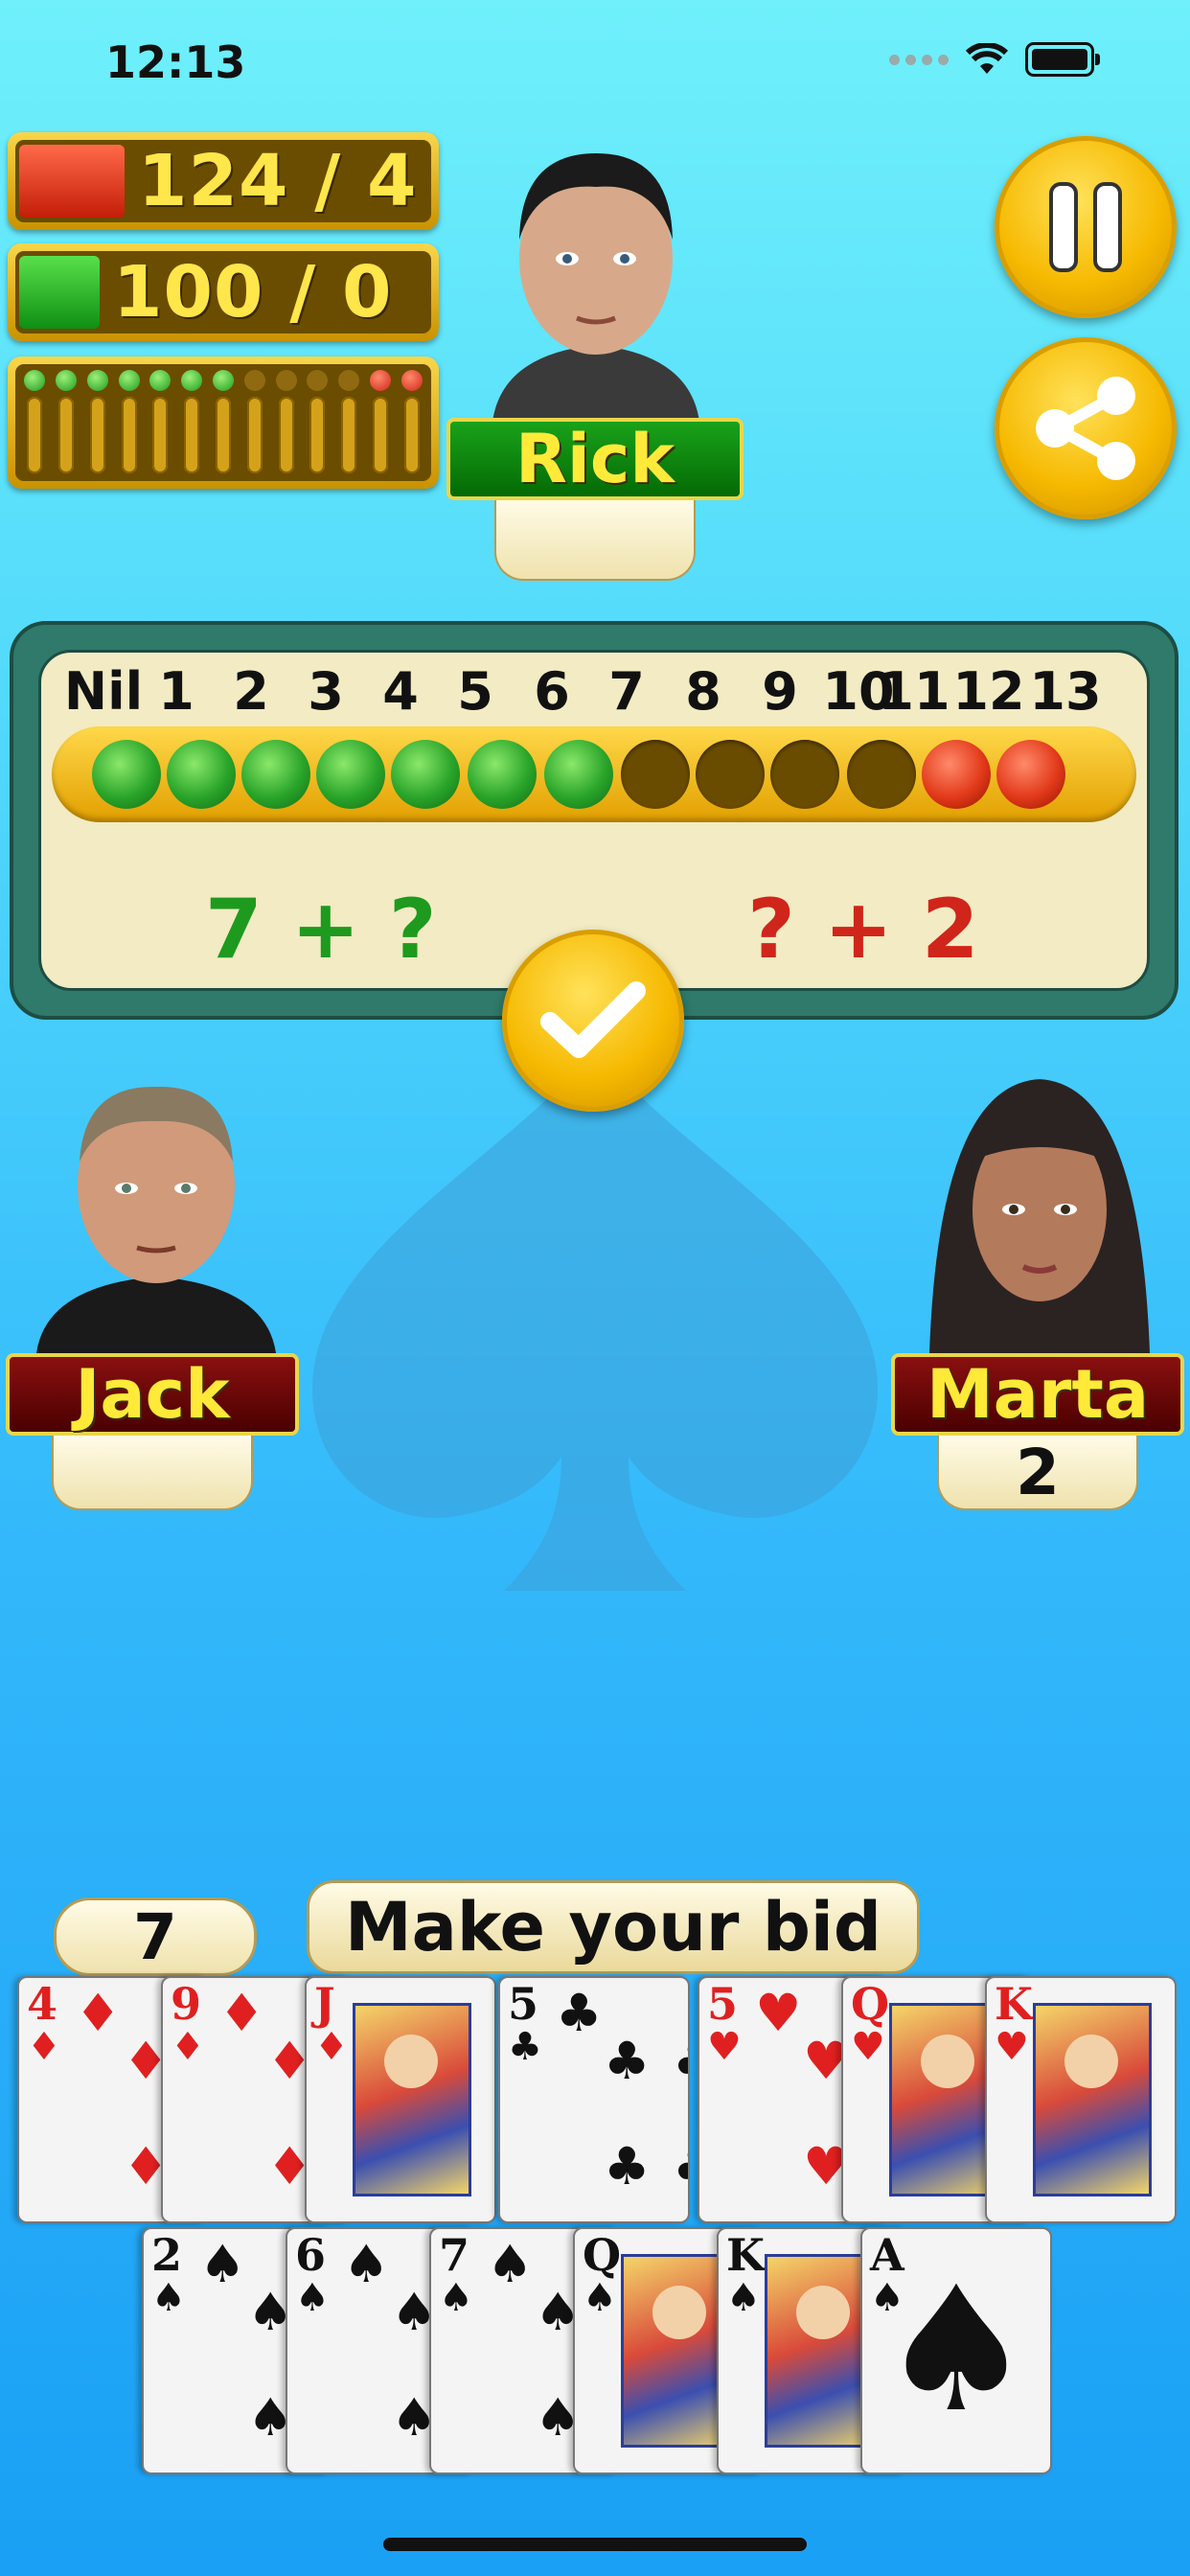  I want to click on player-name-marta: Marta, so click(1038, 1394).